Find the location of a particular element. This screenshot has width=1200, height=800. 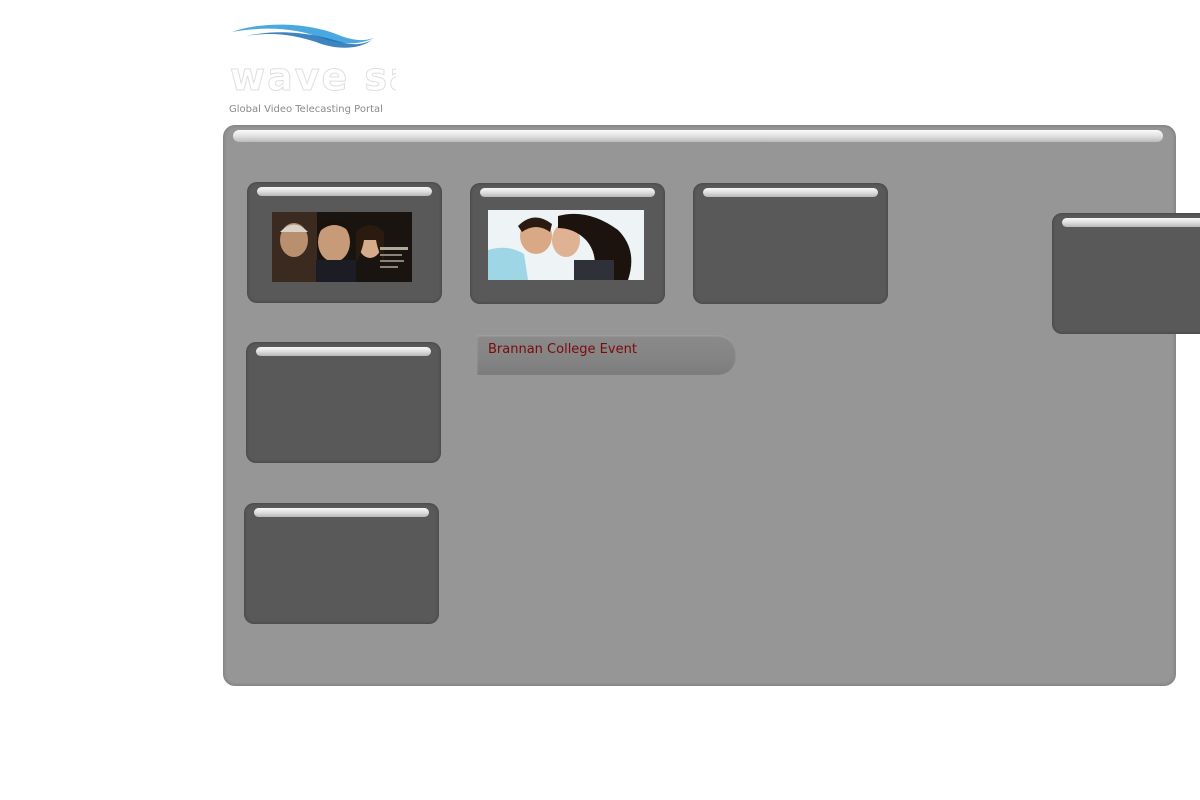

event-label-text: Brannan College Event is located at coordinates (562, 349).